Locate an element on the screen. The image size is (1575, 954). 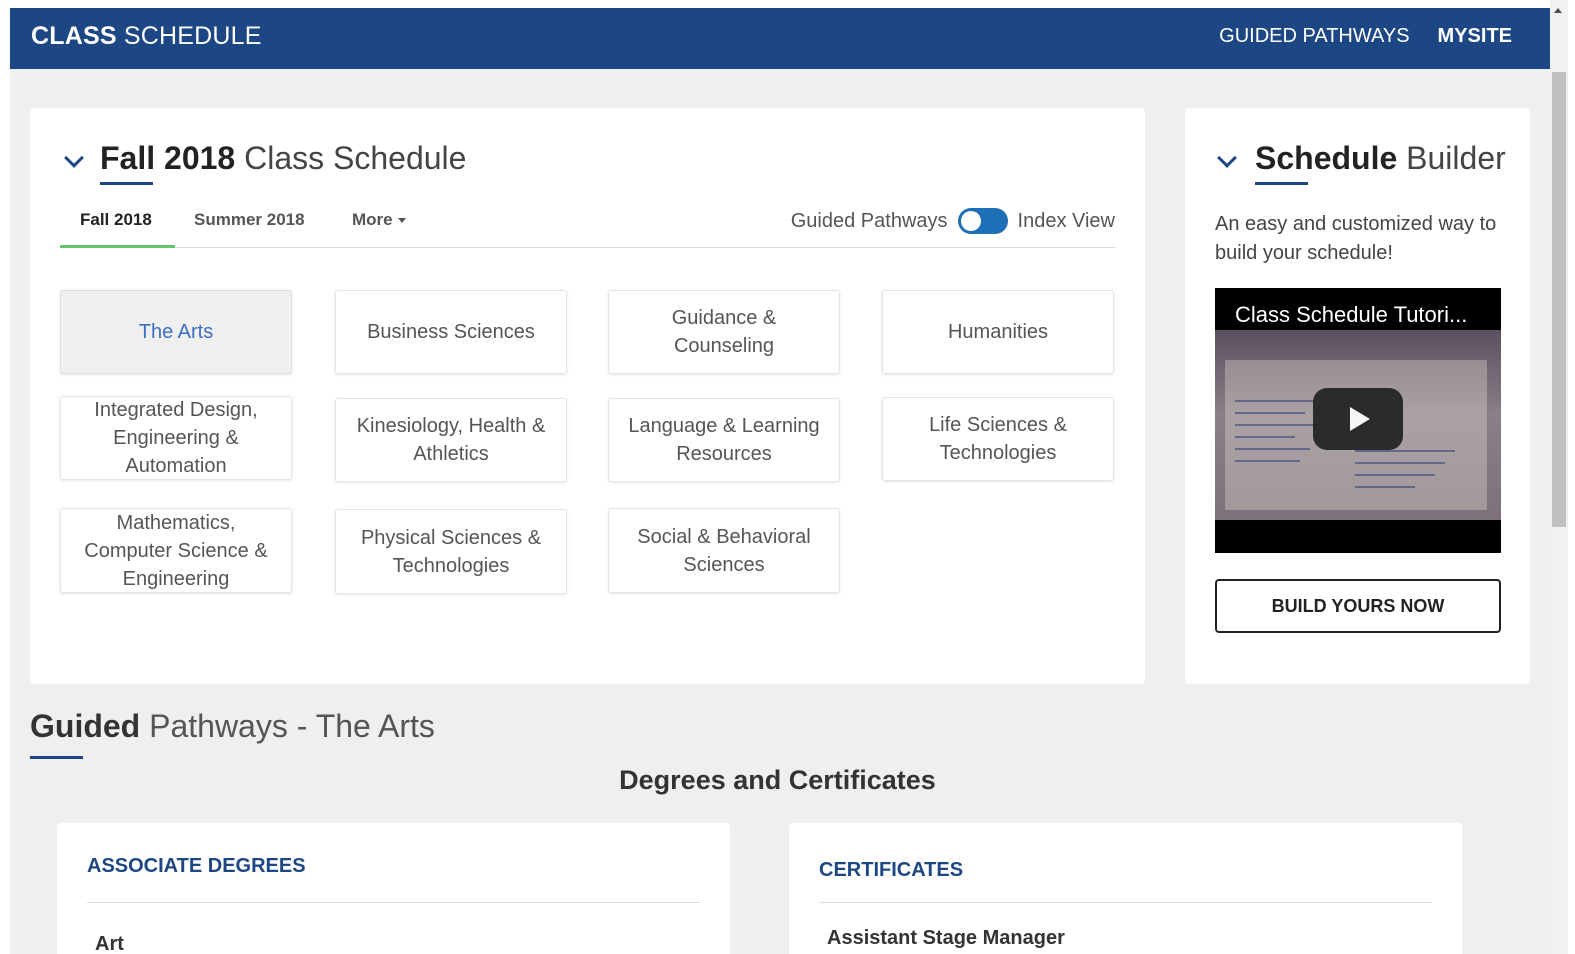
scroll-up-arrow-icon is located at coordinates (1558, 10).